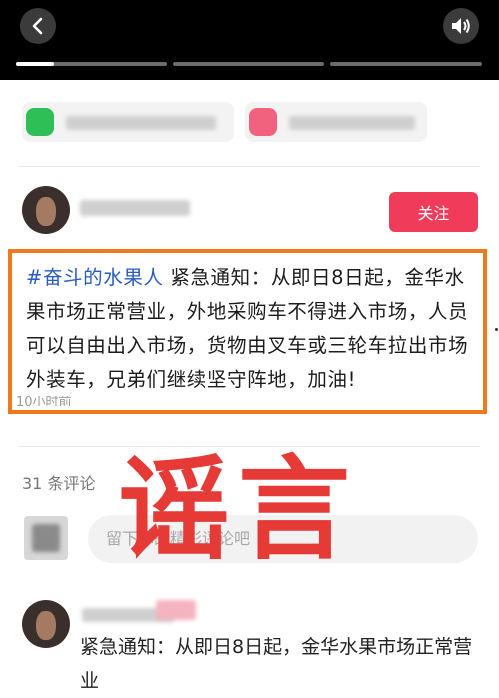  I want to click on scroll-dot, so click(496, 329).